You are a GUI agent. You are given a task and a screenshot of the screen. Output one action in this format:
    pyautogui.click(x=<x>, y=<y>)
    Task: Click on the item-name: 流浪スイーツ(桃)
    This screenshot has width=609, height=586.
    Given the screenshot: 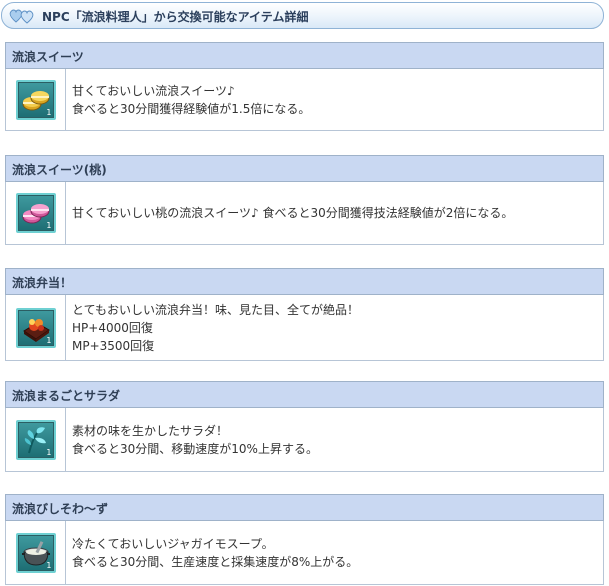 What is the action you would take?
    pyautogui.click(x=304, y=168)
    